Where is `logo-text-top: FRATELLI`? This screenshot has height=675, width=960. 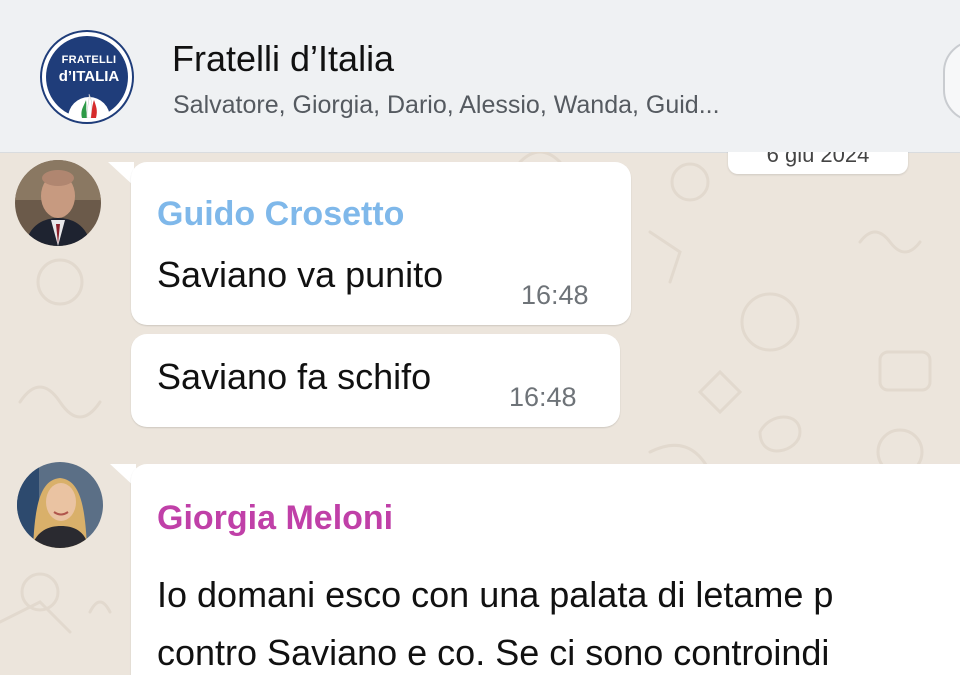
logo-text-top: FRATELLI is located at coordinates (89, 60).